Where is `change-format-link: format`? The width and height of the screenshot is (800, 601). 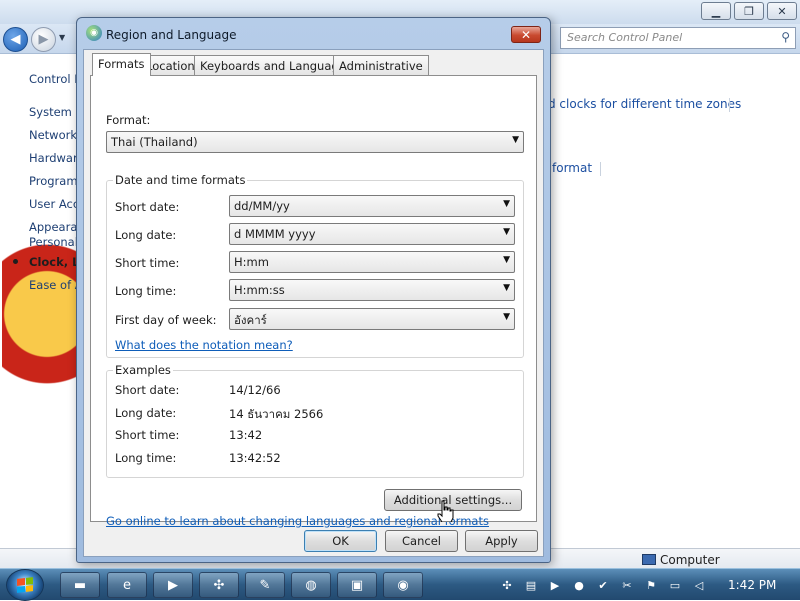 change-format-link: format is located at coordinates (572, 168).